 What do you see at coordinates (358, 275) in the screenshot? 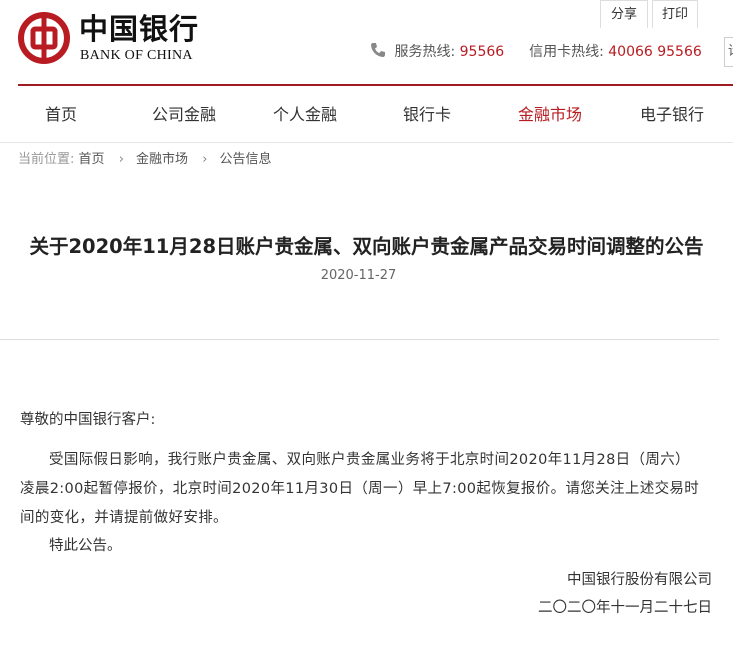
I see `article-date: 2020-11-27` at bounding box center [358, 275].